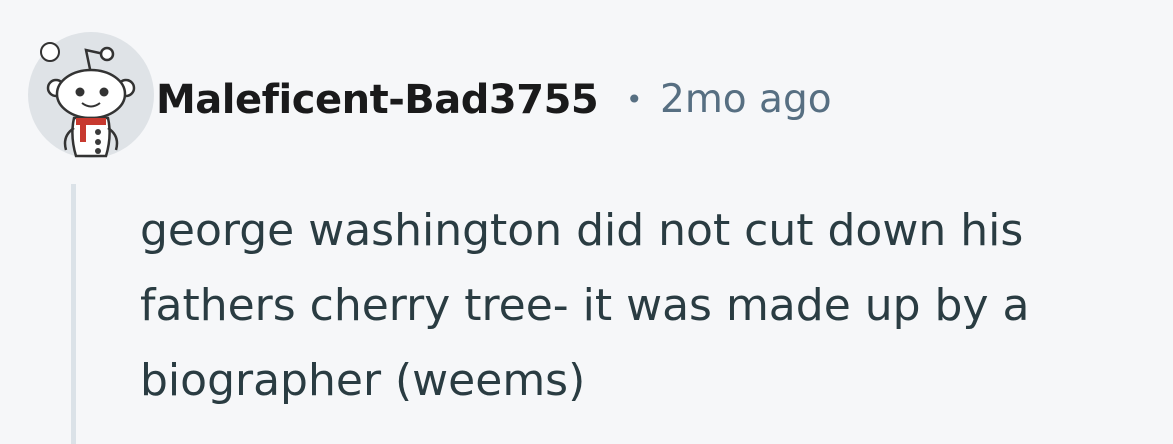 The image size is (1173, 444). I want to click on avatar, so click(91, 95).